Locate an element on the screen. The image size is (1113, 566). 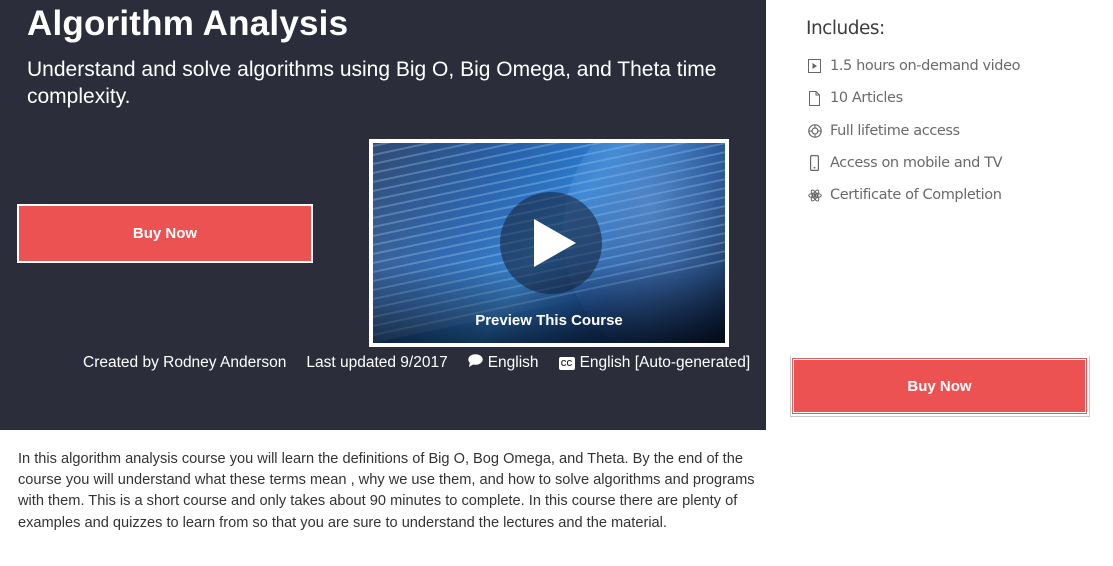
language-text: English is located at coordinates (513, 362).